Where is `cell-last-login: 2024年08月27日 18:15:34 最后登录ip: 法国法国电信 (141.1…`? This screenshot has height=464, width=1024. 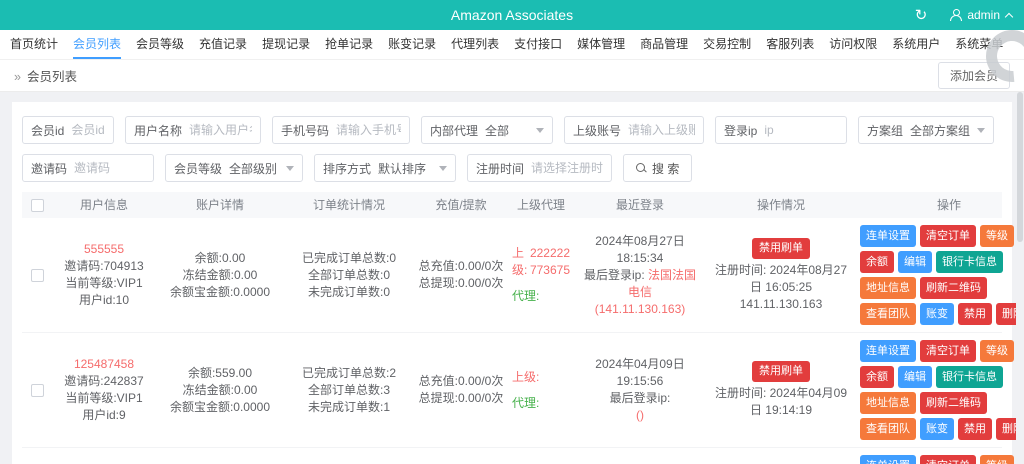 cell-last-login: 2024年08月27日 18:15:34 最后登录ip: 法国法国电信 (141.1… is located at coordinates (640, 275).